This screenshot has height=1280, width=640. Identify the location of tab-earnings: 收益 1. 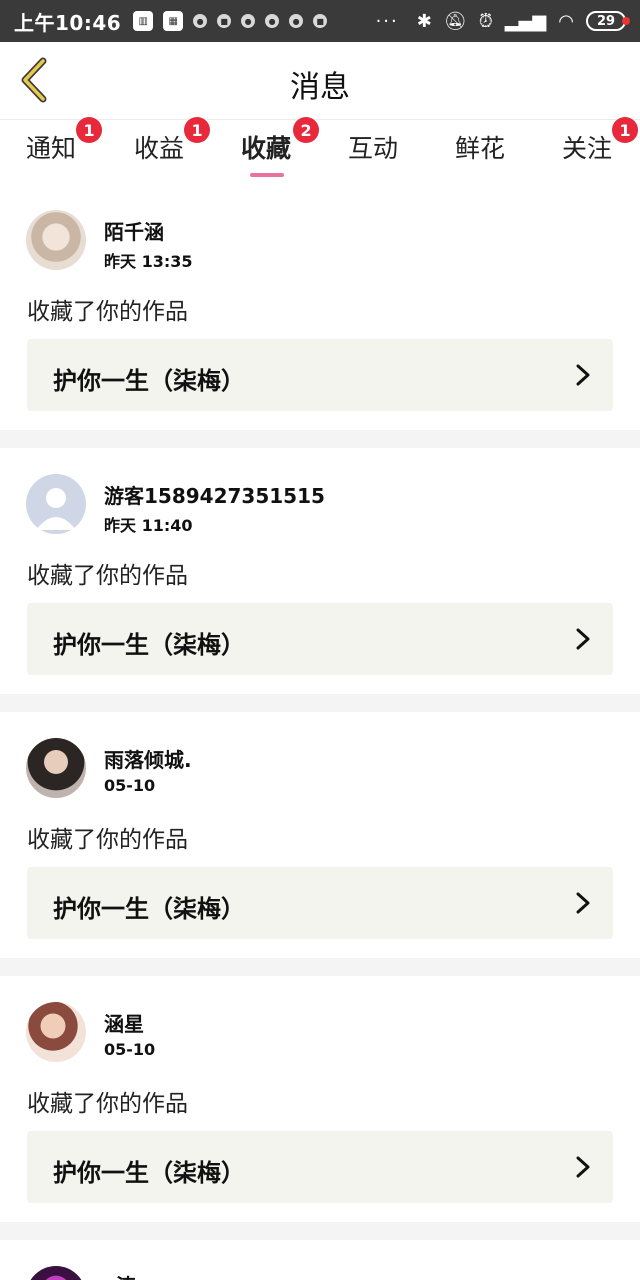
(172, 141).